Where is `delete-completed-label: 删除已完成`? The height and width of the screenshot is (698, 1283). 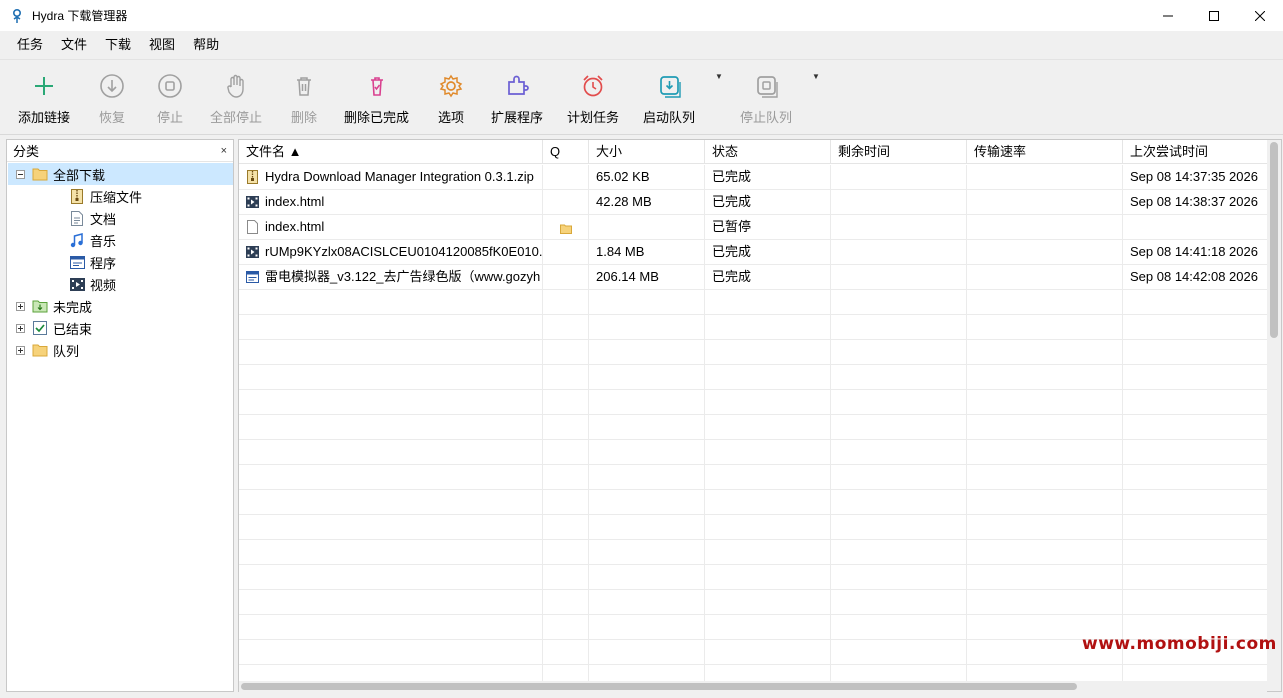
delete-completed-label: 删除已完成 is located at coordinates (377, 117).